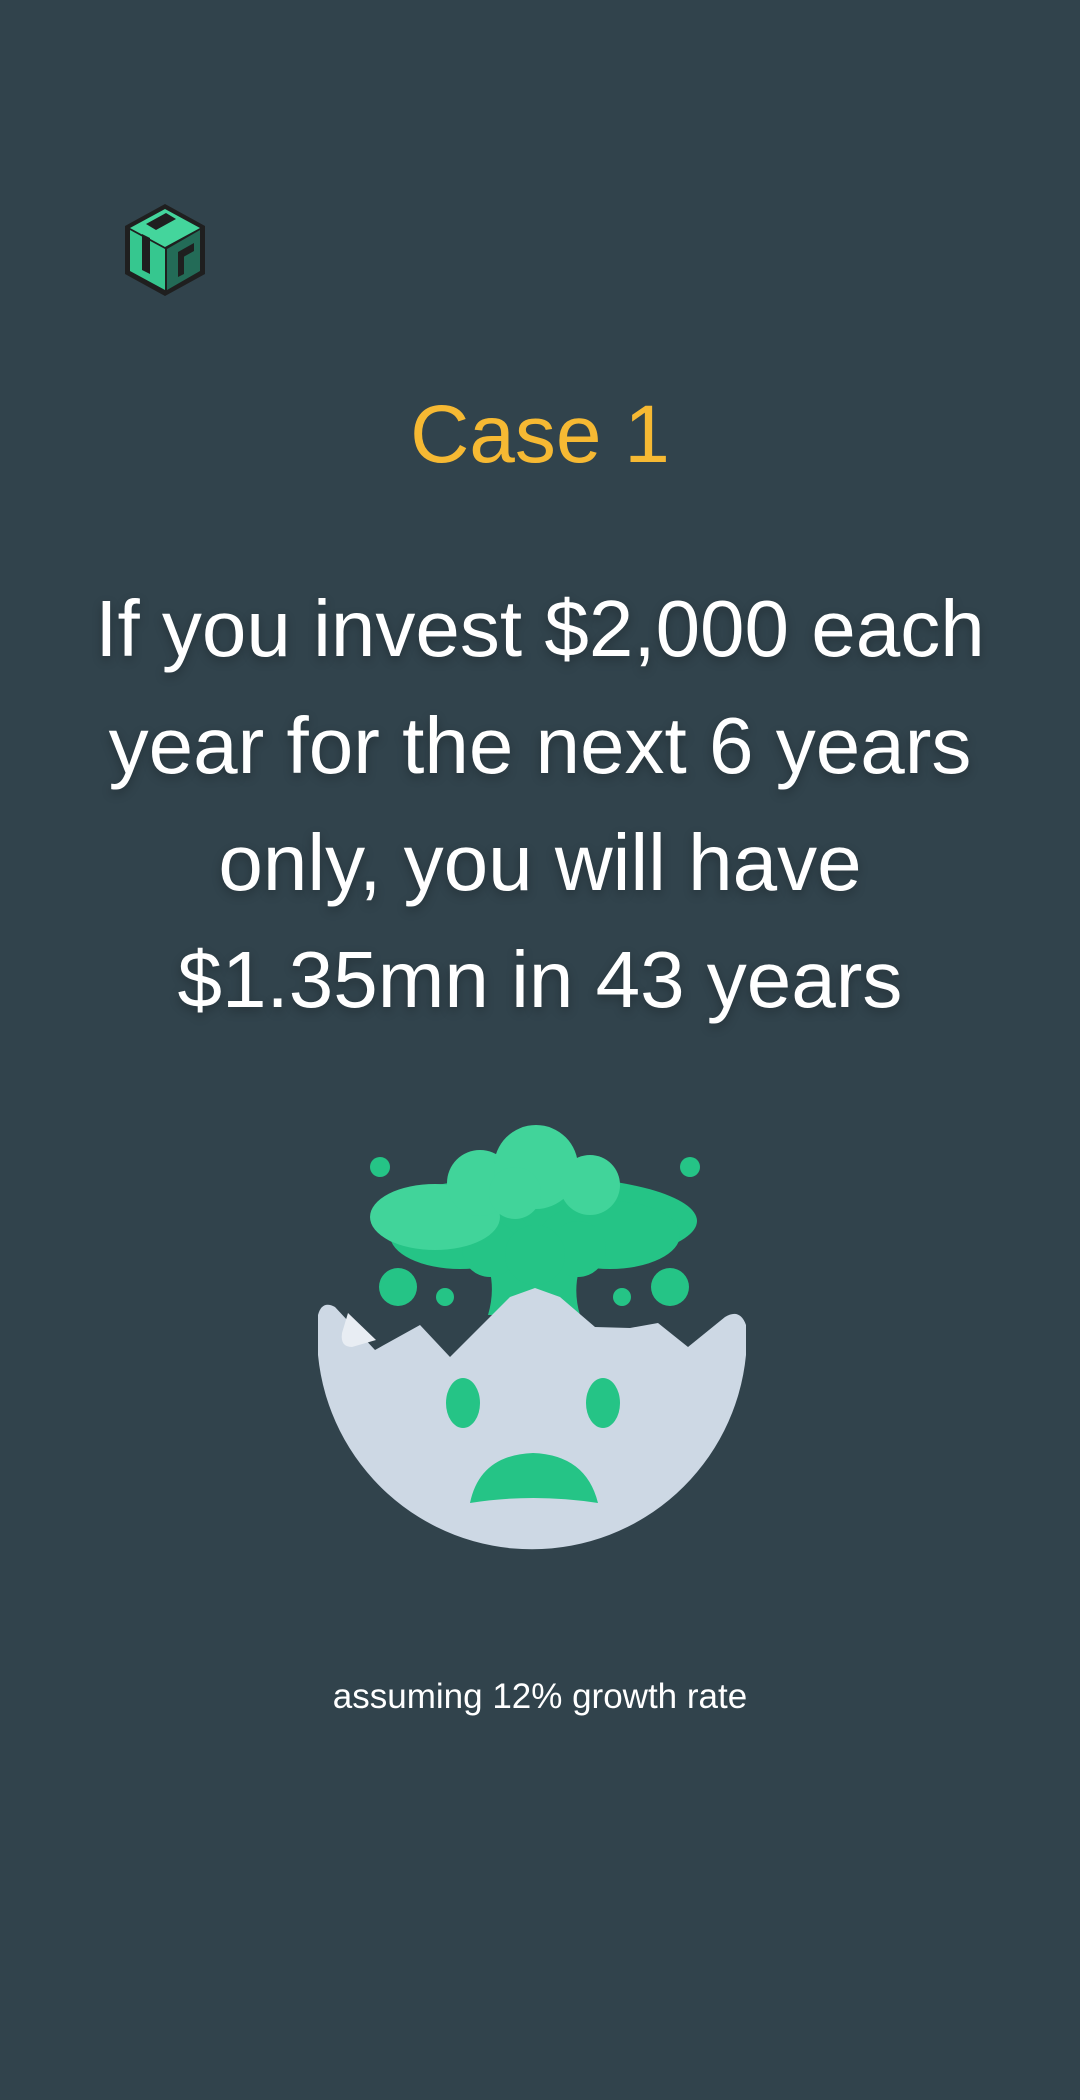 Image resolution: width=1080 pixels, height=2100 pixels. Describe the element at coordinates (165, 250) in the screenshot. I see `cube-logo-icon` at that location.